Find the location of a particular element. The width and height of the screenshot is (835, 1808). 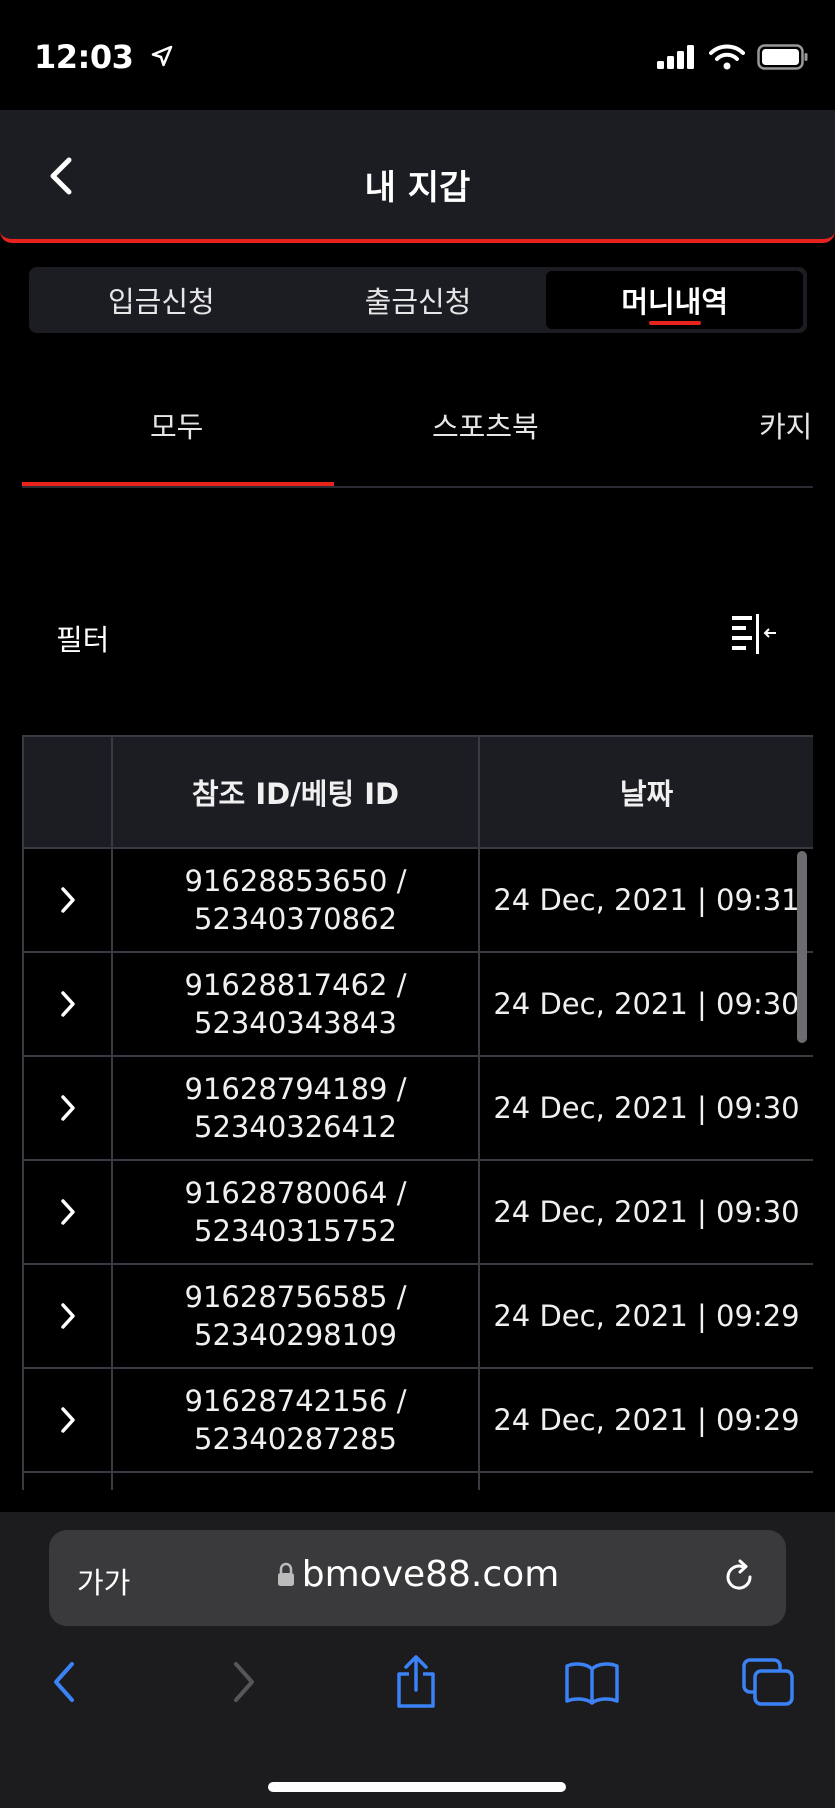

header-date: 날짜 is located at coordinates (645, 792).